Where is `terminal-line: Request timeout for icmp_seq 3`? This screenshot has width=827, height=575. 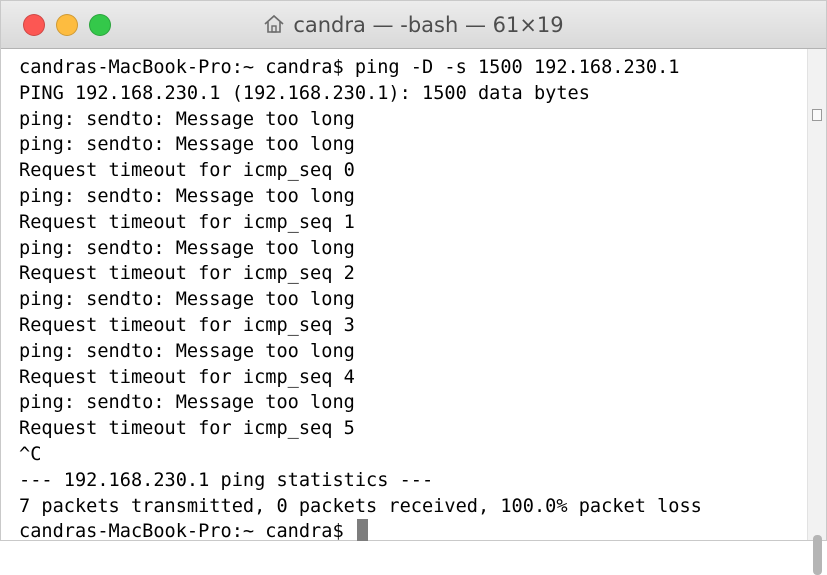
terminal-line: Request timeout for icmp_seq 3 is located at coordinates (187, 325).